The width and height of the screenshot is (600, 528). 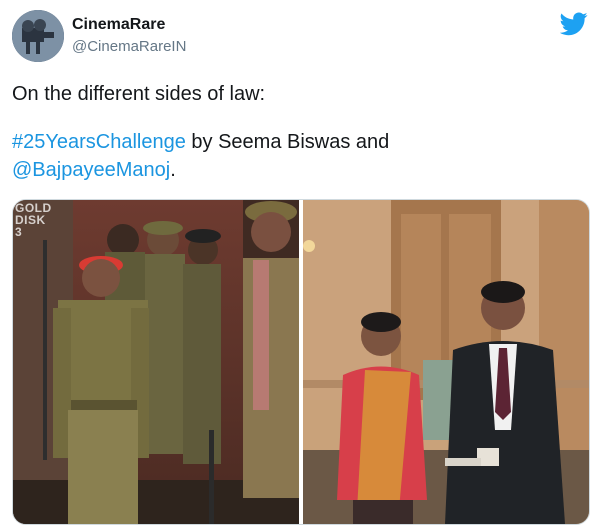 I want to click on mention-link: @BajpayeeManoj, so click(x=91, y=170).